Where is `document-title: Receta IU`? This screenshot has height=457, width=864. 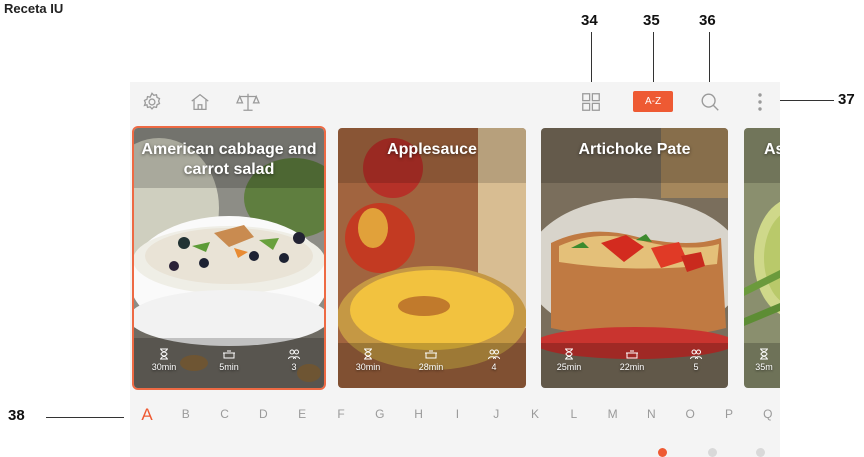 document-title: Receta IU is located at coordinates (34, 8).